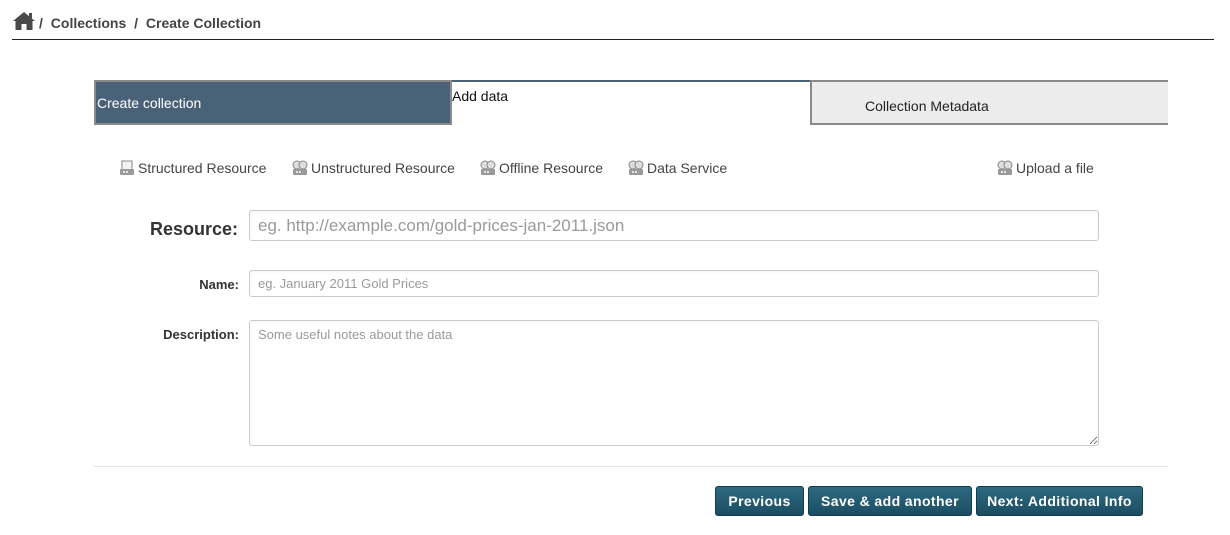 The height and width of the screenshot is (535, 1230). What do you see at coordinates (613, 25) in the screenshot?
I see `breadcrumb: / Collections / Create Collection` at bounding box center [613, 25].